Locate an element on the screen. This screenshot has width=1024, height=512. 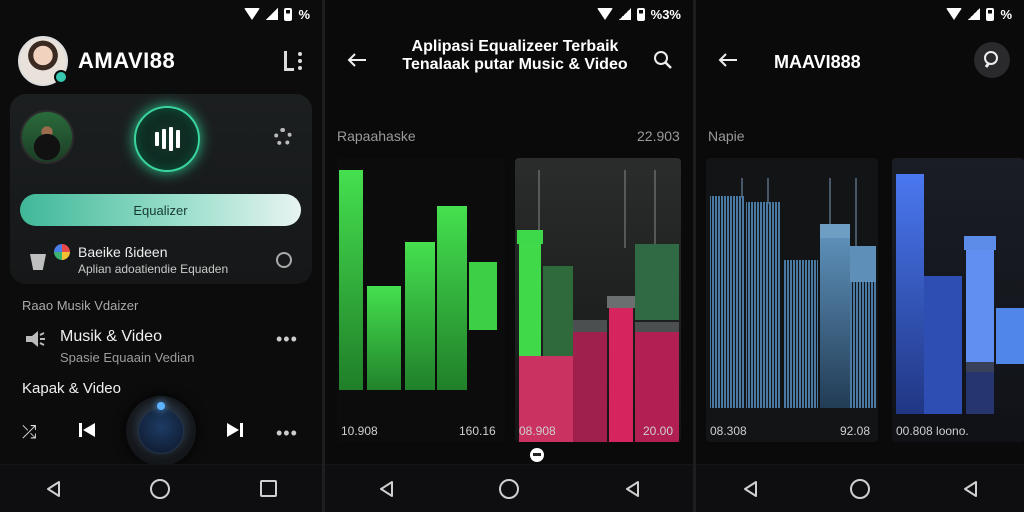
pink-eq-panel is located at coordinates (598, 300).